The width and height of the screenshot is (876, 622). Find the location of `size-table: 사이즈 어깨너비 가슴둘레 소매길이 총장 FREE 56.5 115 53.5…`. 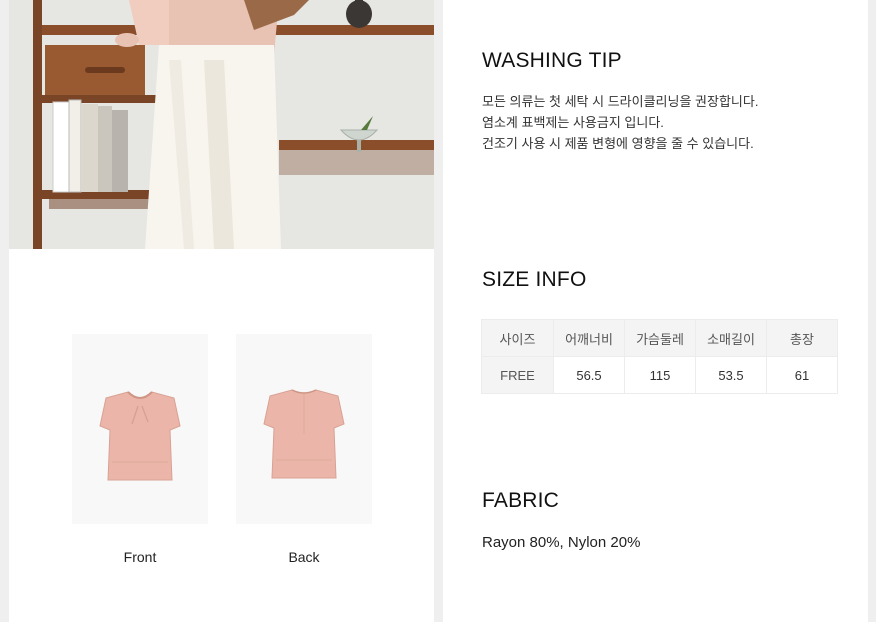

size-table: 사이즈 어깨너비 가슴둘레 소매길이 총장 FREE 56.5 115 53.5… is located at coordinates (659, 356).